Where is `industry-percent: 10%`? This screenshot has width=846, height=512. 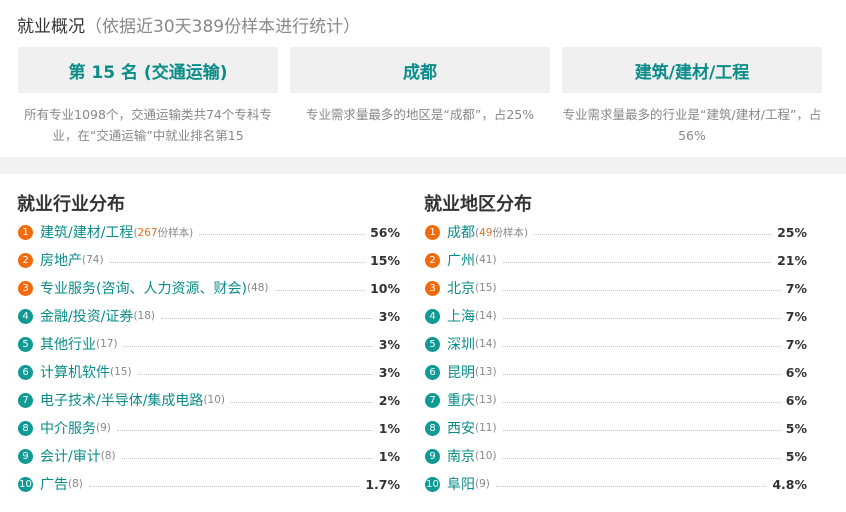 industry-percent: 10% is located at coordinates (385, 288).